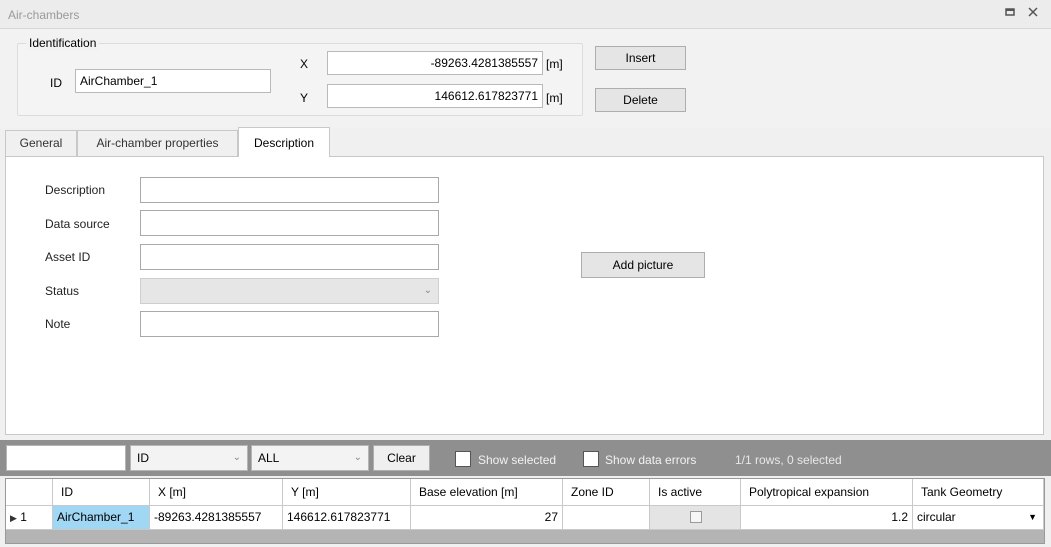 This screenshot has width=1051, height=547. I want to click on tab-air-chamber-properties: Air-chamber properties, so click(157, 143).